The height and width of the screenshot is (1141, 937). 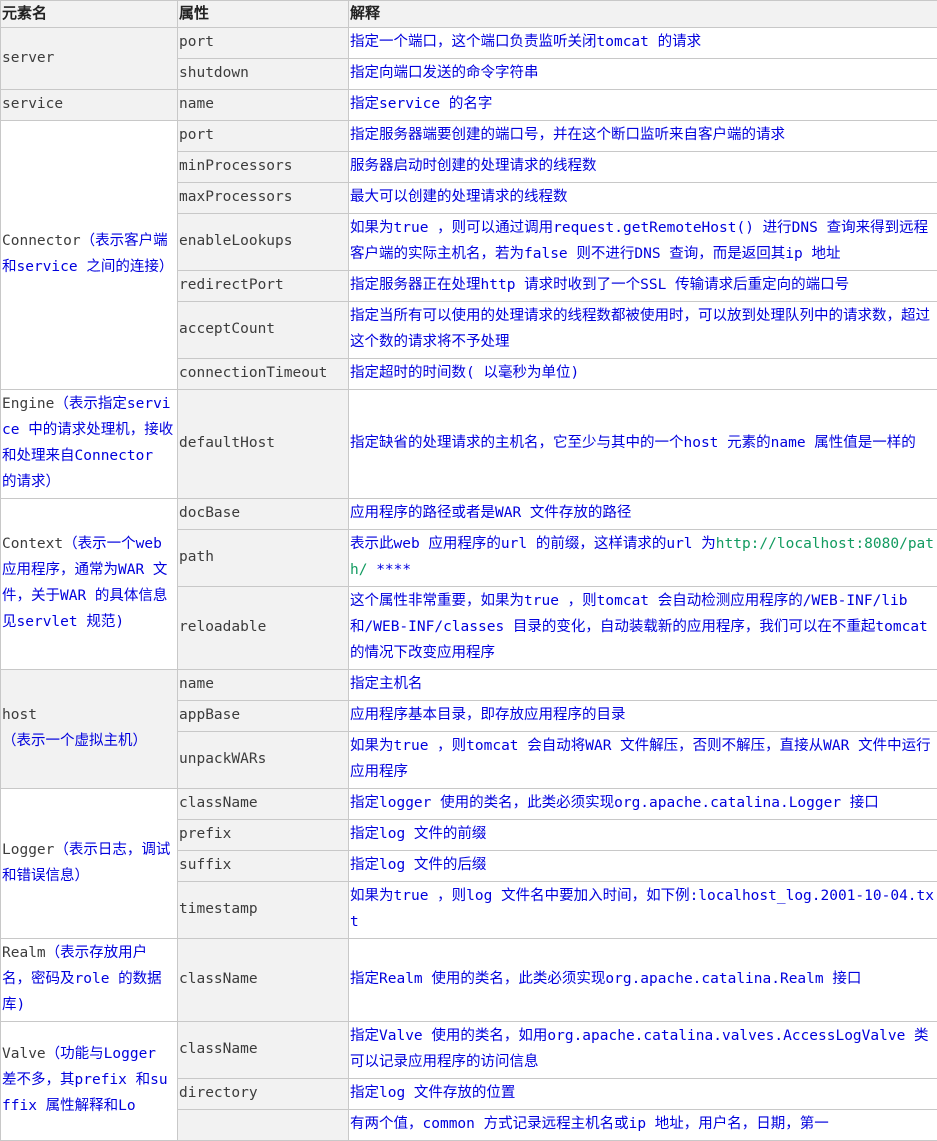 What do you see at coordinates (19, 715) in the screenshot?
I see `element-name: host` at bounding box center [19, 715].